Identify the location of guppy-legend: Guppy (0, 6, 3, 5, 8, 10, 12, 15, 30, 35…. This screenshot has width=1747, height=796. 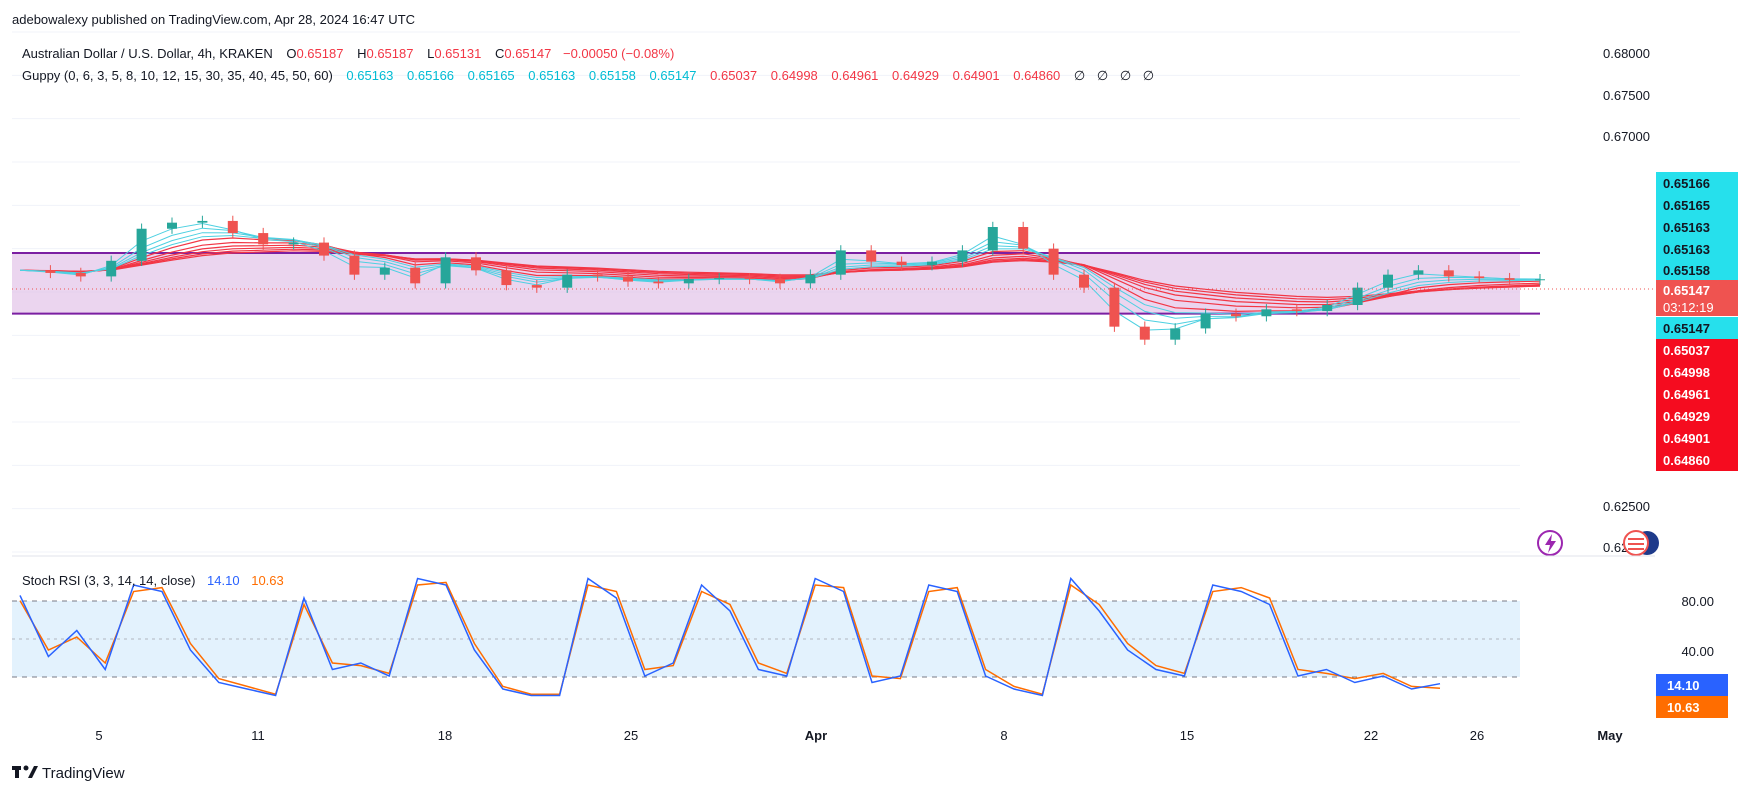
(588, 75).